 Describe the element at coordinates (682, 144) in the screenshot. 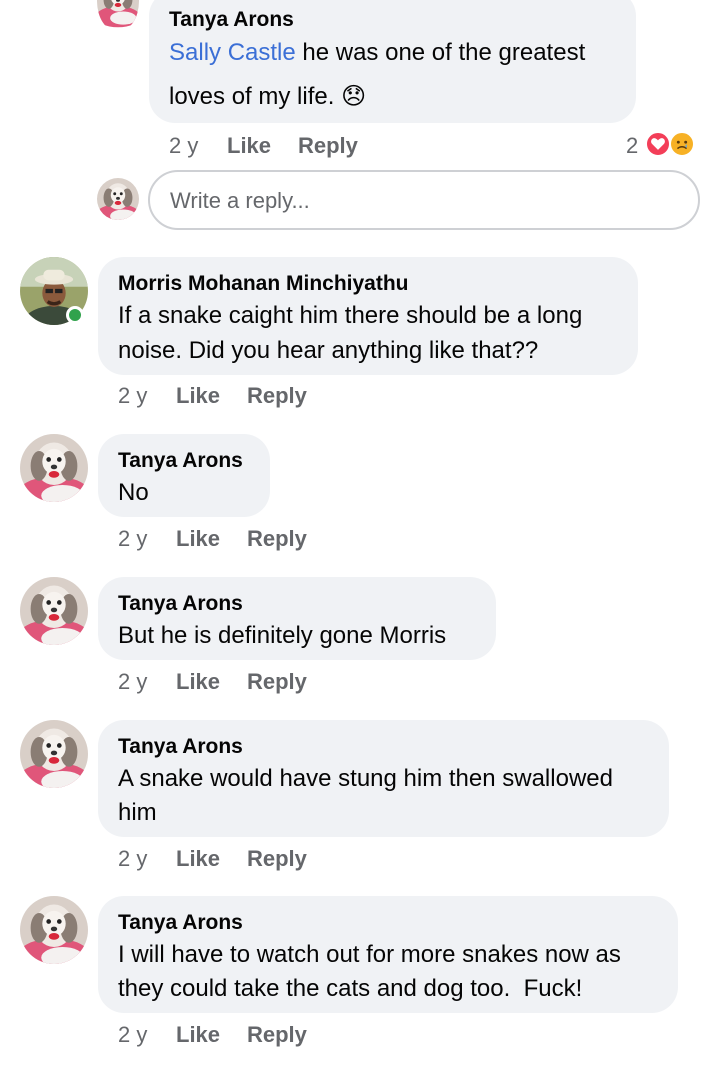

I see `sad-reaction-icon` at that location.